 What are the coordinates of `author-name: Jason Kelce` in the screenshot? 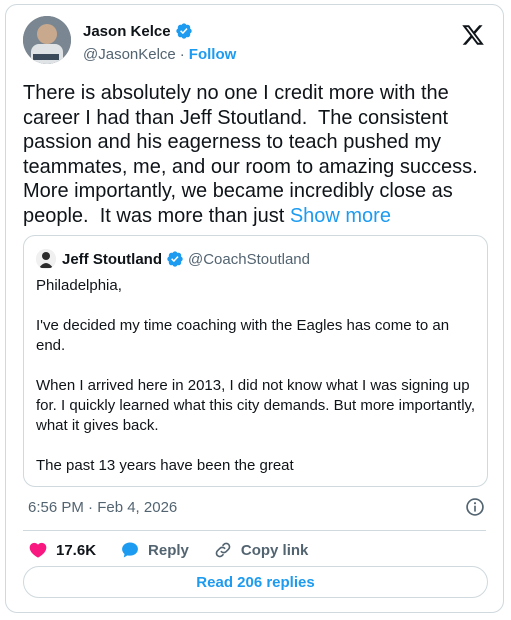 It's located at (127, 31).